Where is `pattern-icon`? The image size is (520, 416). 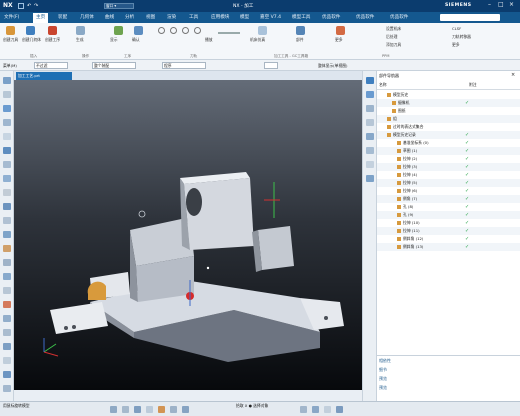
pattern-icon is located at coordinates (7, 248).